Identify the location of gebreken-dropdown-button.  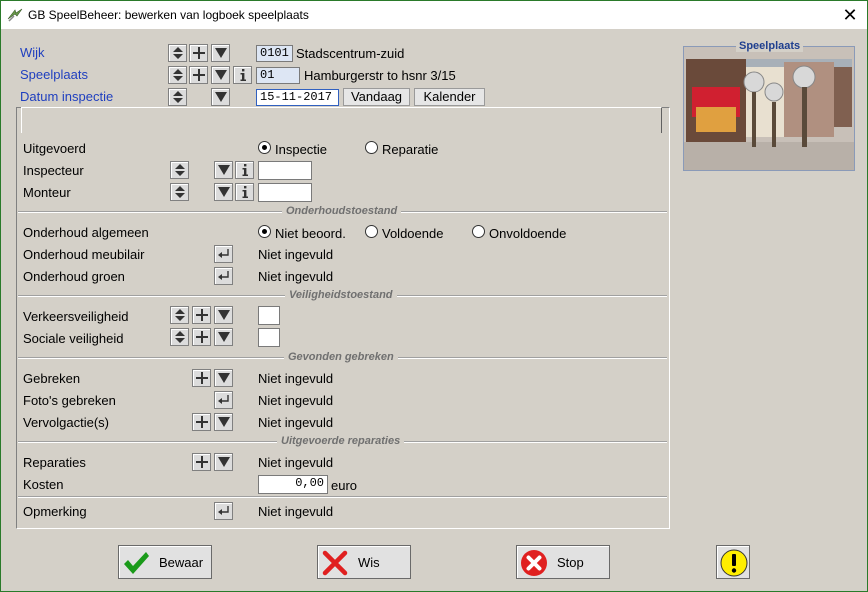
(223, 378).